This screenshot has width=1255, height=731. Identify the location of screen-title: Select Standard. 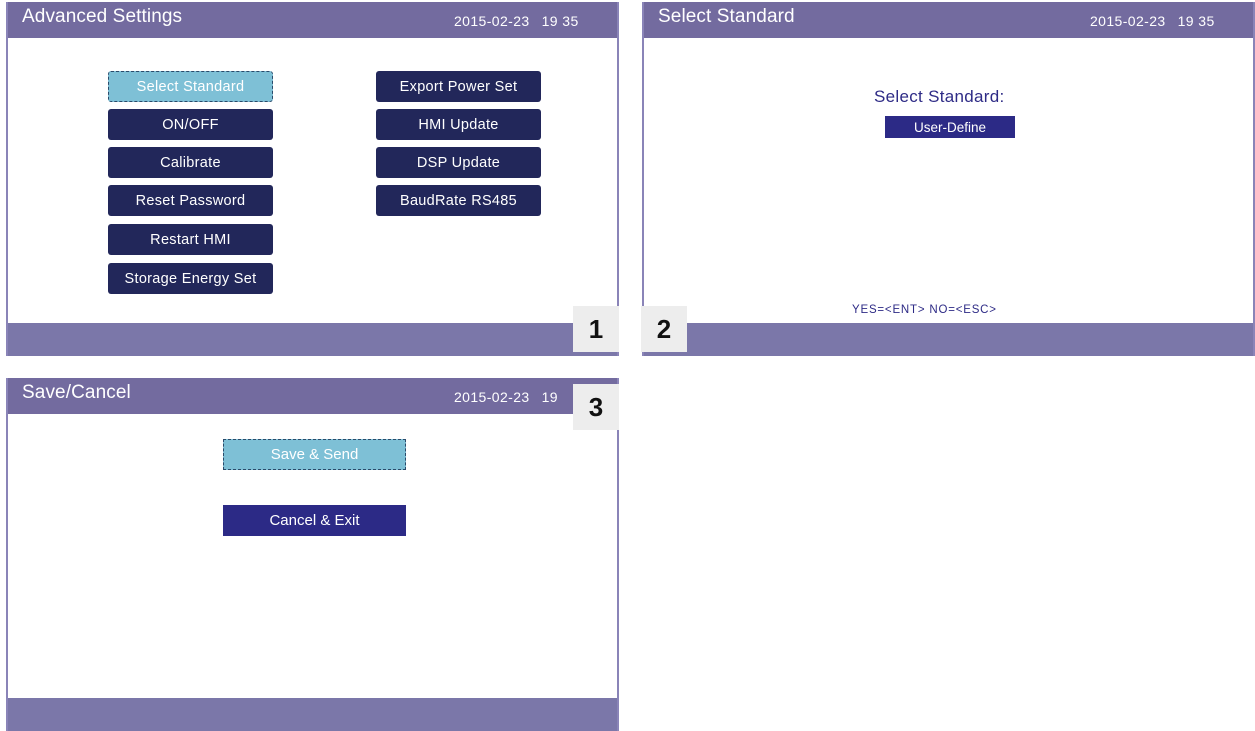
(726, 16).